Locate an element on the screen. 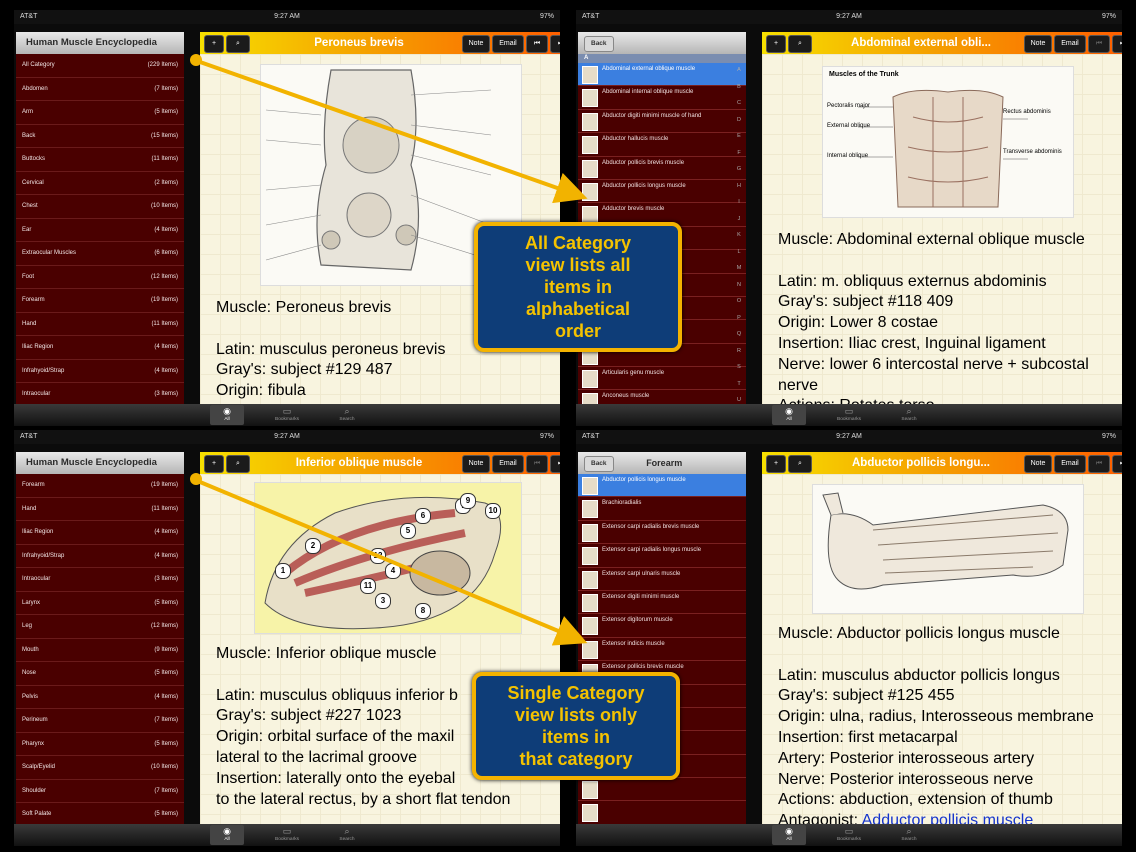  list-item: Extensor indicis muscle is located at coordinates (662, 650).